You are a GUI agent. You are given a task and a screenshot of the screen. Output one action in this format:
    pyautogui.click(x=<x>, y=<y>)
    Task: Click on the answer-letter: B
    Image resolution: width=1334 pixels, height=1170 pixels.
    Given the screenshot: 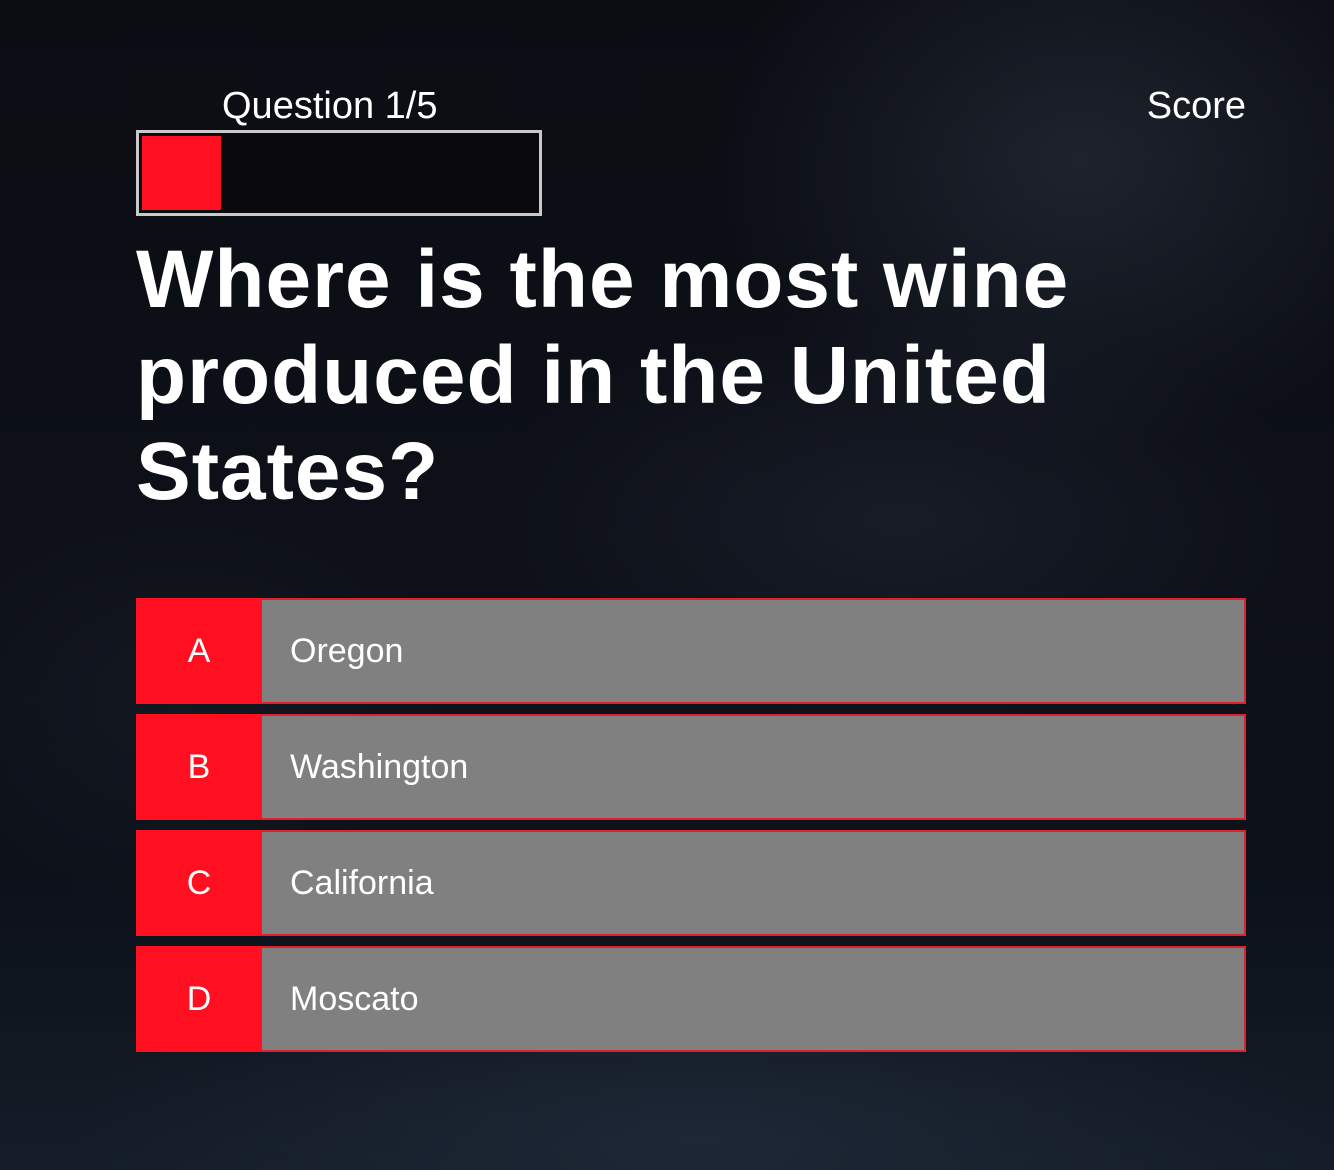 What is the action you would take?
    pyautogui.click(x=199, y=767)
    